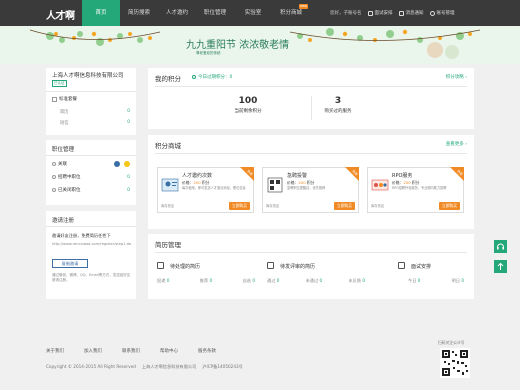  Describe the element at coordinates (63, 221) in the screenshot. I see `invite-title: 邀请注册` at that location.